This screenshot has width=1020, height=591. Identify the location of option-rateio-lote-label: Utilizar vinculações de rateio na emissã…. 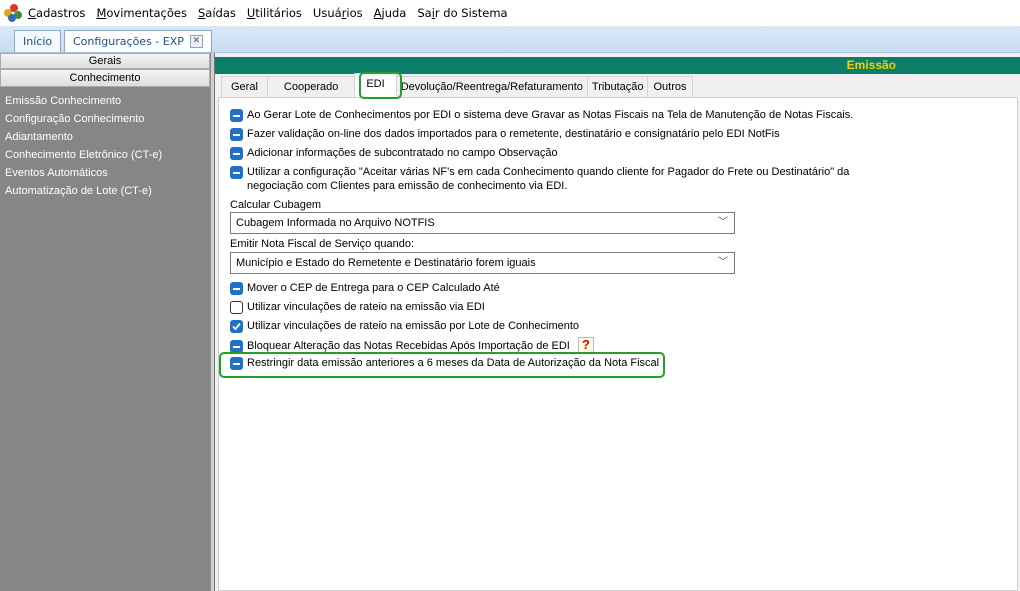
(413, 326).